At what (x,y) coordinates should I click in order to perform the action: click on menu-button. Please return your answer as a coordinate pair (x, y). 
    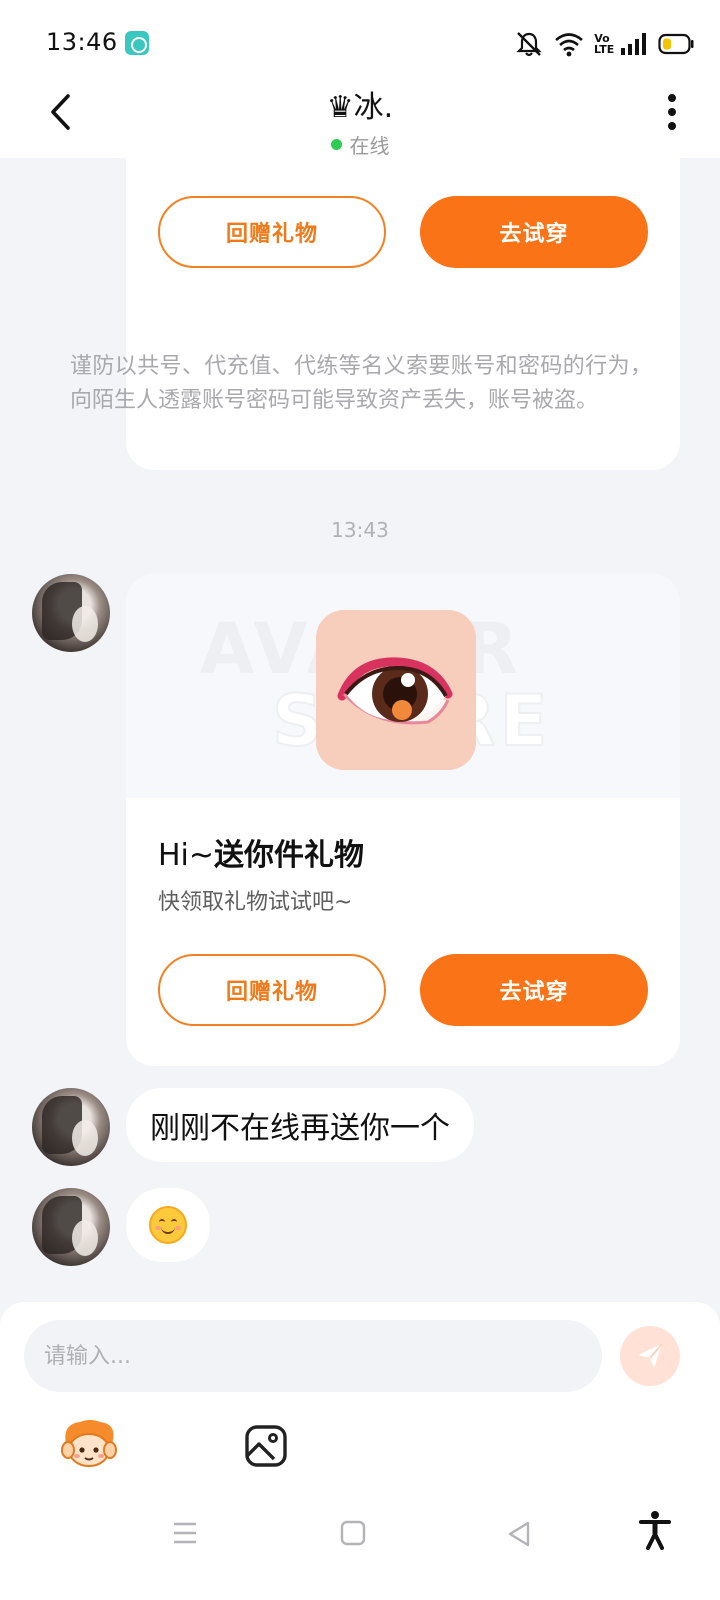
    Looking at the image, I should click on (185, 1535).